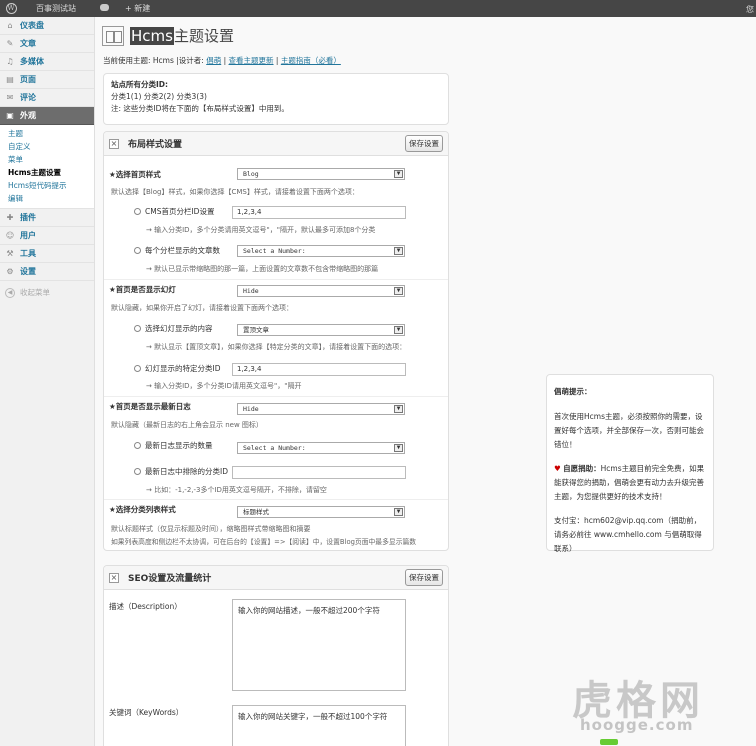 This screenshot has width=756, height=746. I want to click on slider-select: Hide ▼, so click(321, 291).